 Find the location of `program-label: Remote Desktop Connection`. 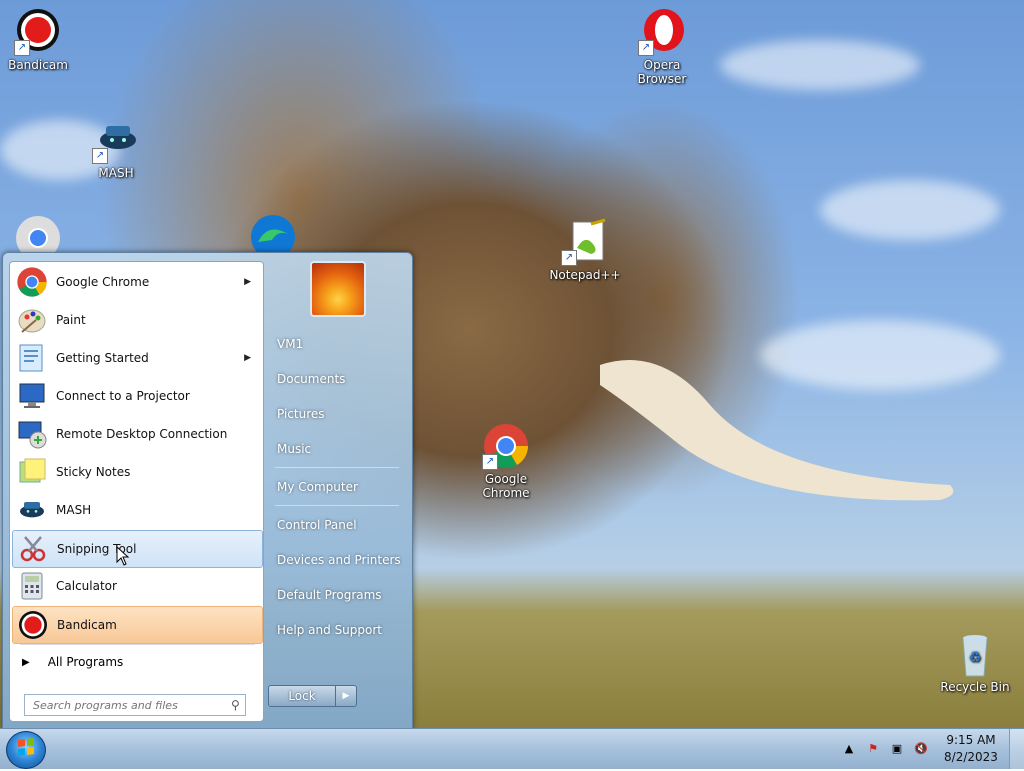

program-label: Remote Desktop Connection is located at coordinates (142, 434).